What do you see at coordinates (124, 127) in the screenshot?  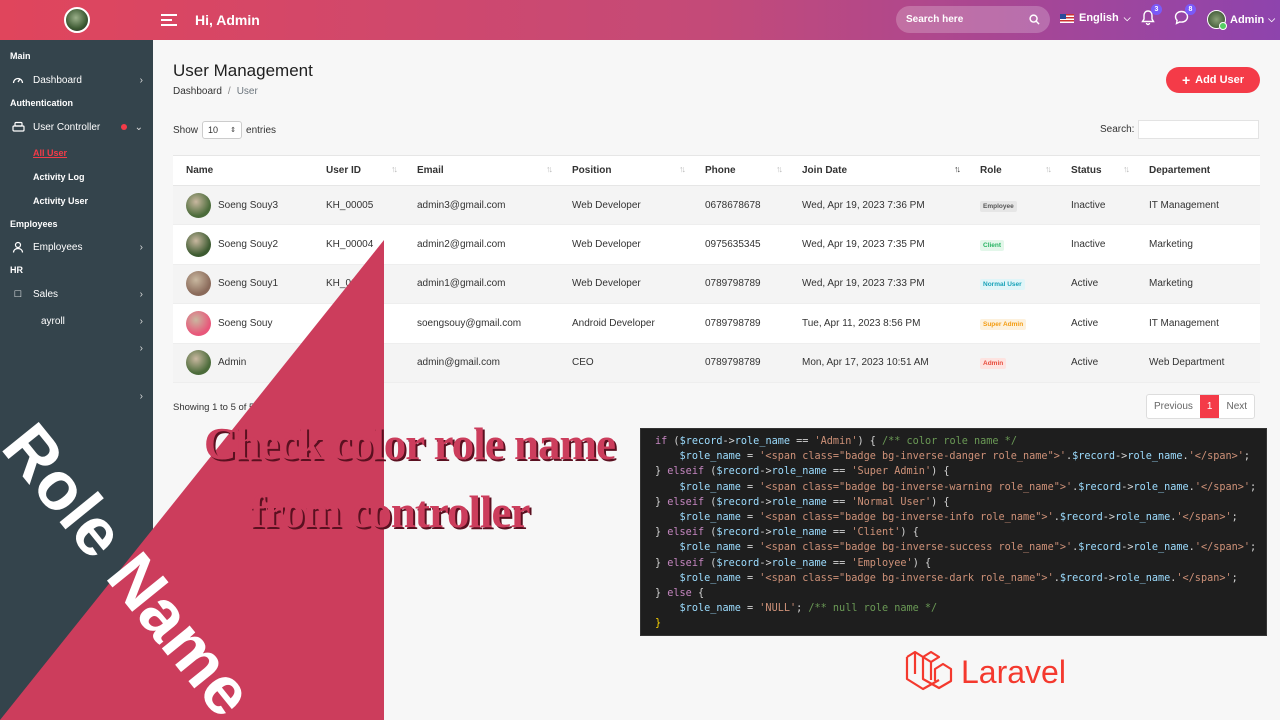 I see `status-dot` at bounding box center [124, 127].